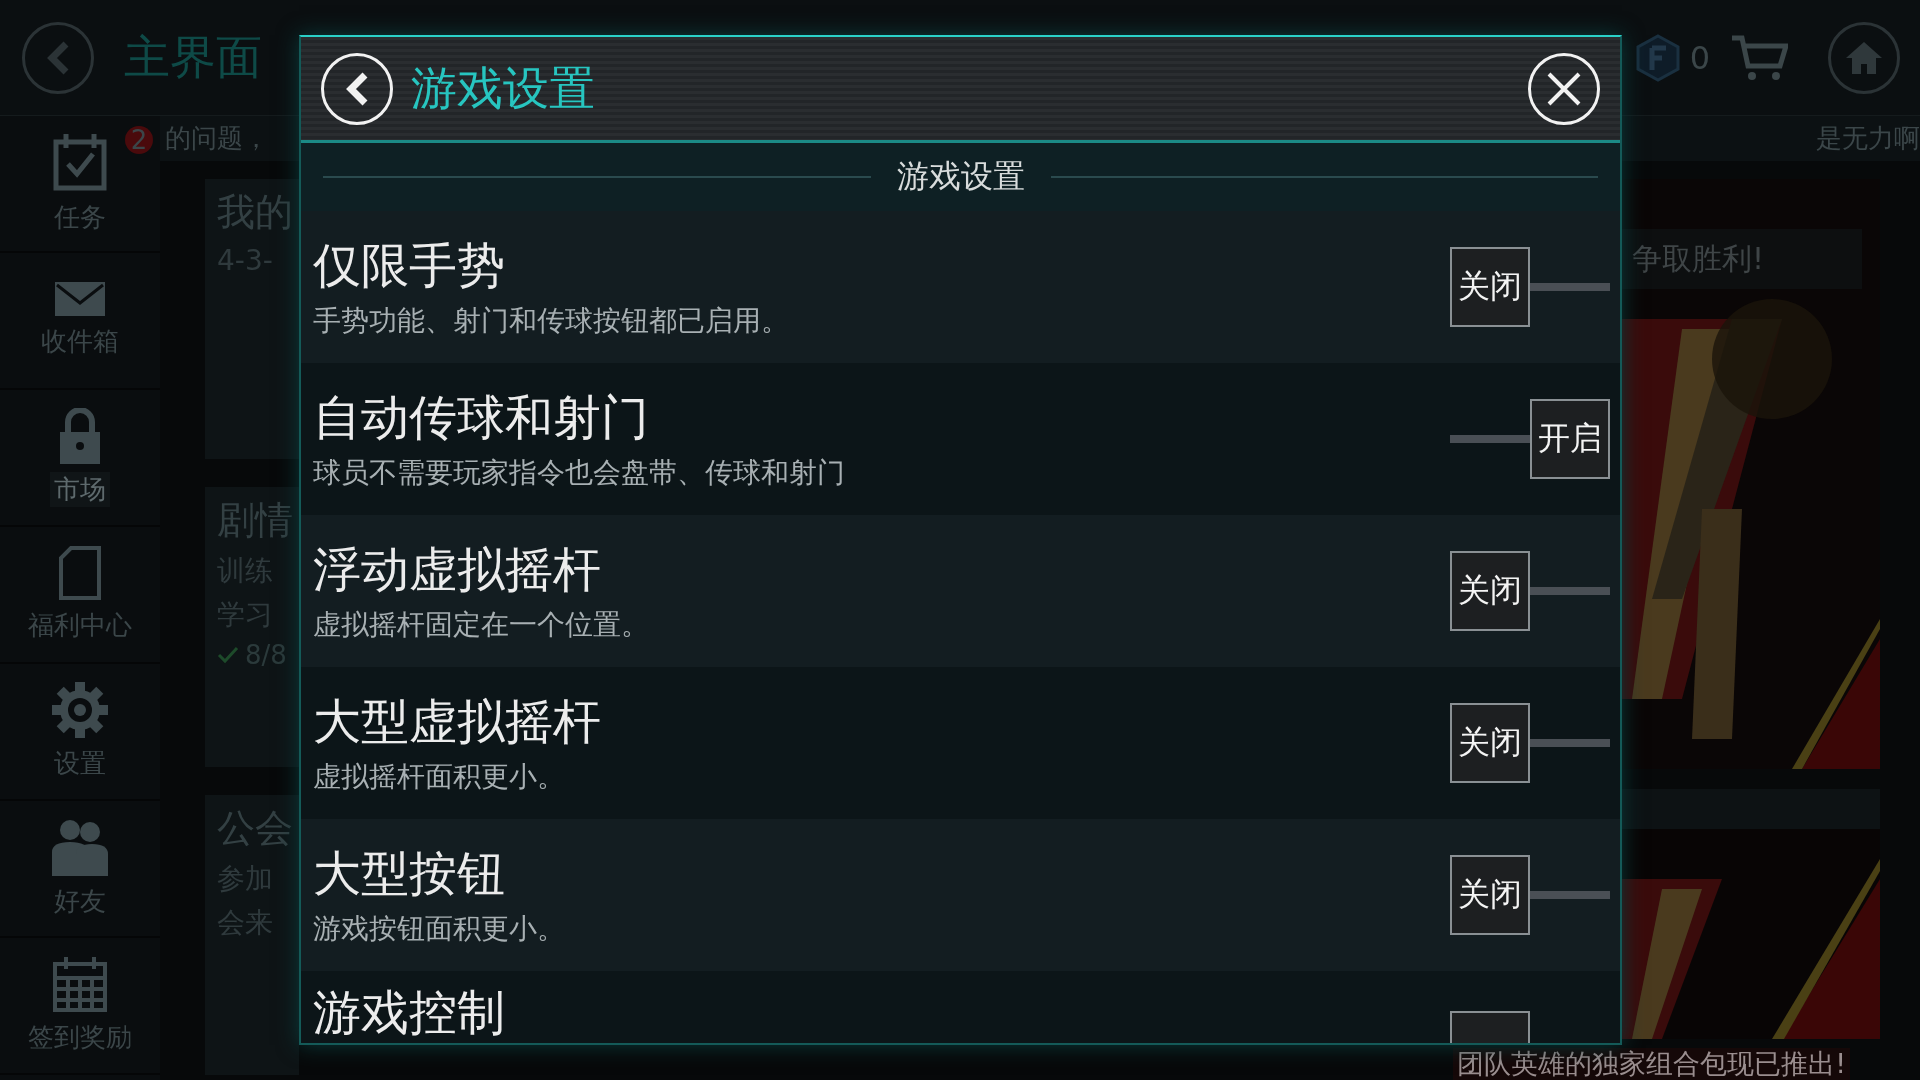 Image resolution: width=1920 pixels, height=1080 pixels. What do you see at coordinates (80, 710) in the screenshot?
I see `settings-icon` at bounding box center [80, 710].